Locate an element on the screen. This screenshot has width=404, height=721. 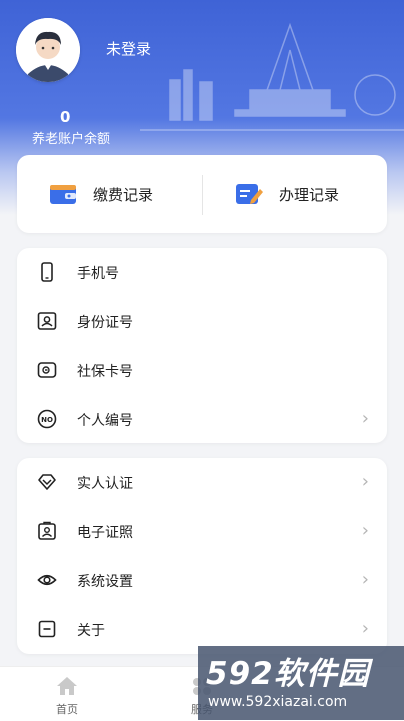
eye-settings-icon is located at coordinates (47, 580).